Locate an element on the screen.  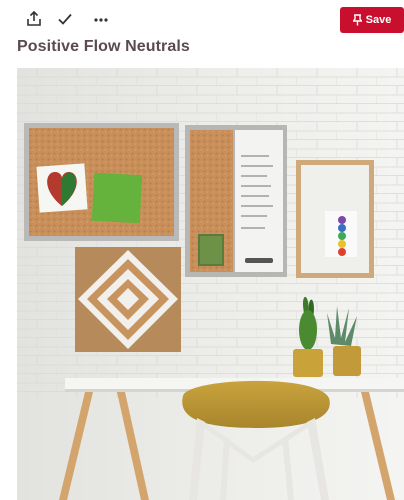
pin-icon is located at coordinates (357, 20).